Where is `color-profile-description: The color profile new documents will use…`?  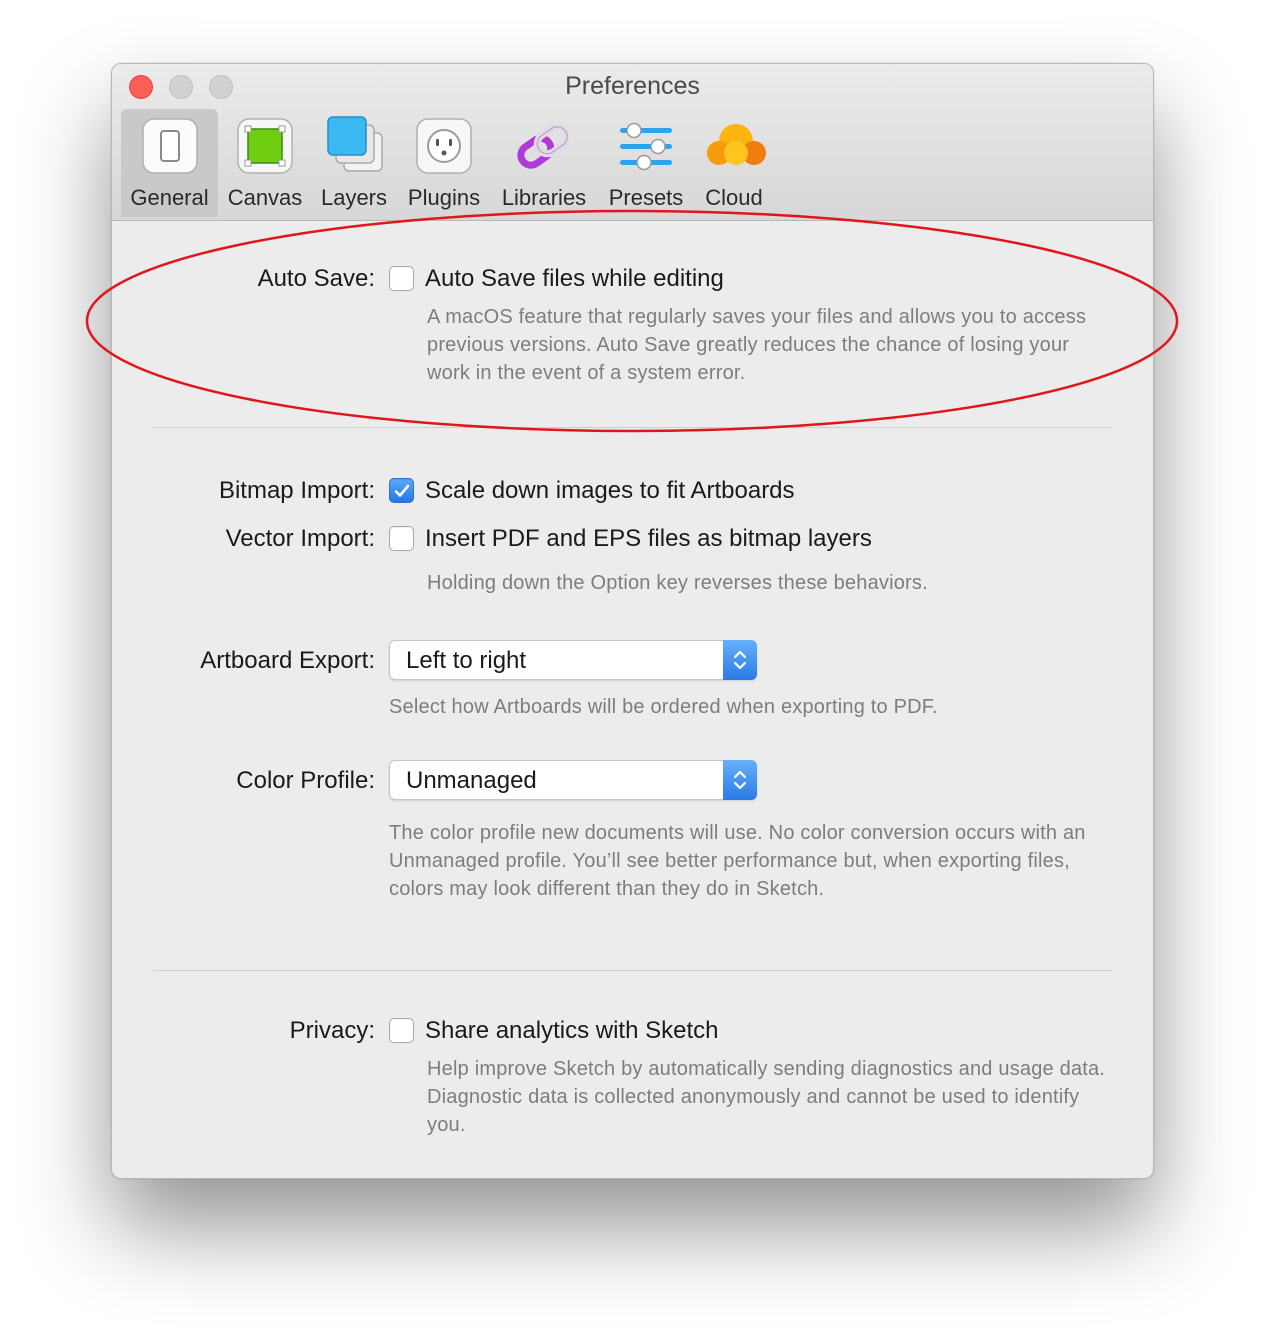 color-profile-description: The color profile new documents will use… is located at coordinates (737, 861).